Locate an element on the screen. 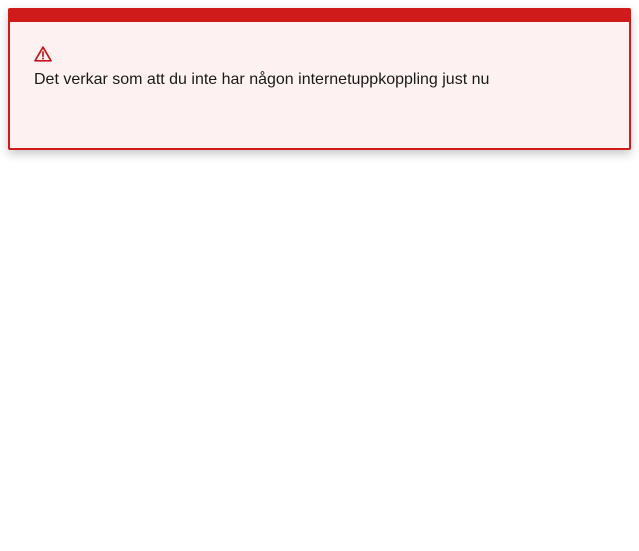 This screenshot has height=551, width=639. warning-triangle-icon is located at coordinates (319, 54).